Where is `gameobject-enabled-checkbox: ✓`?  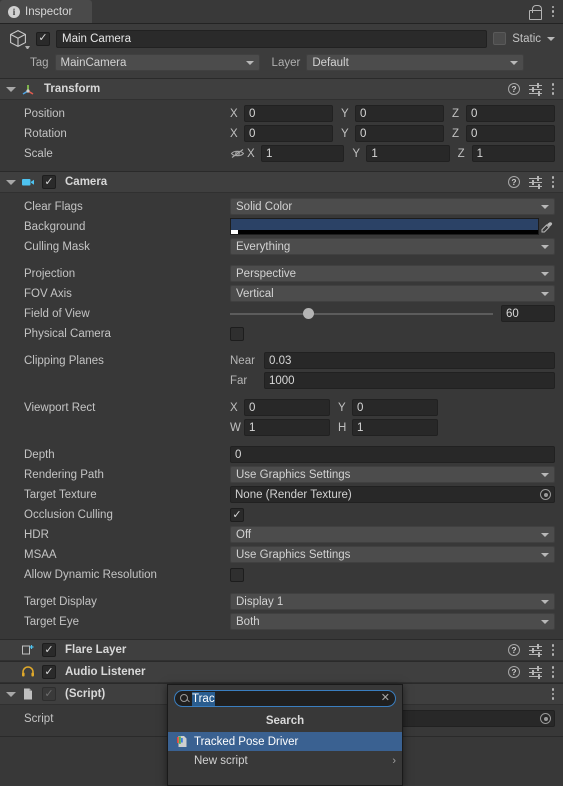 gameobject-enabled-checkbox: ✓ is located at coordinates (43, 38).